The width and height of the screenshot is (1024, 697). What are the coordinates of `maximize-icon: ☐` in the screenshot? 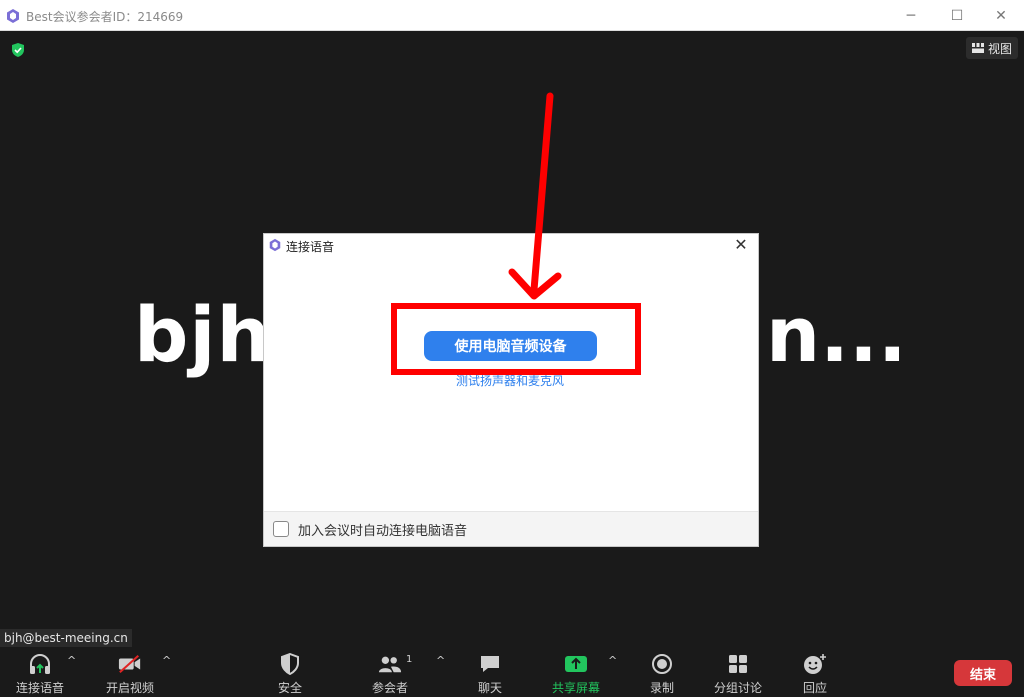 It's located at (957, 15).